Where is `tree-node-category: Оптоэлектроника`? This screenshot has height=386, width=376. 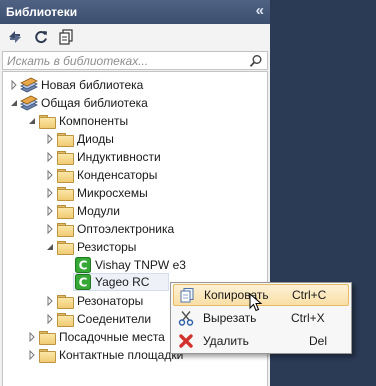 tree-node-category: Оптоэлектроника is located at coordinates (135, 229).